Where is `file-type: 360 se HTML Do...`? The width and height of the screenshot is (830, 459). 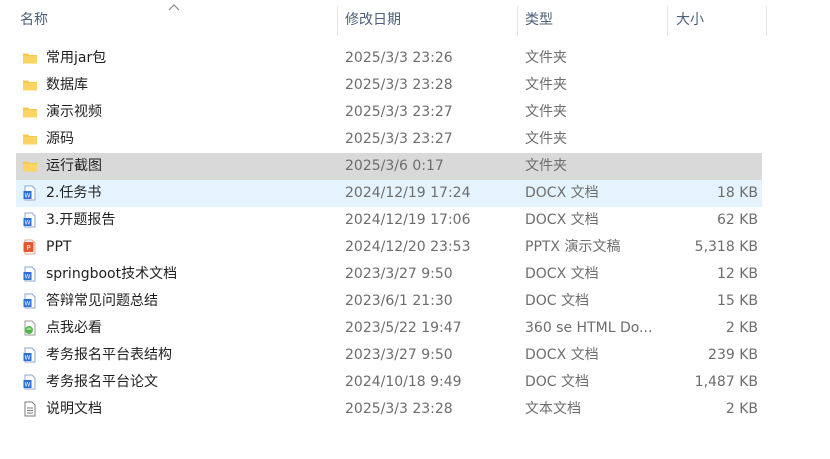 file-type: 360 se HTML Do... is located at coordinates (589, 328).